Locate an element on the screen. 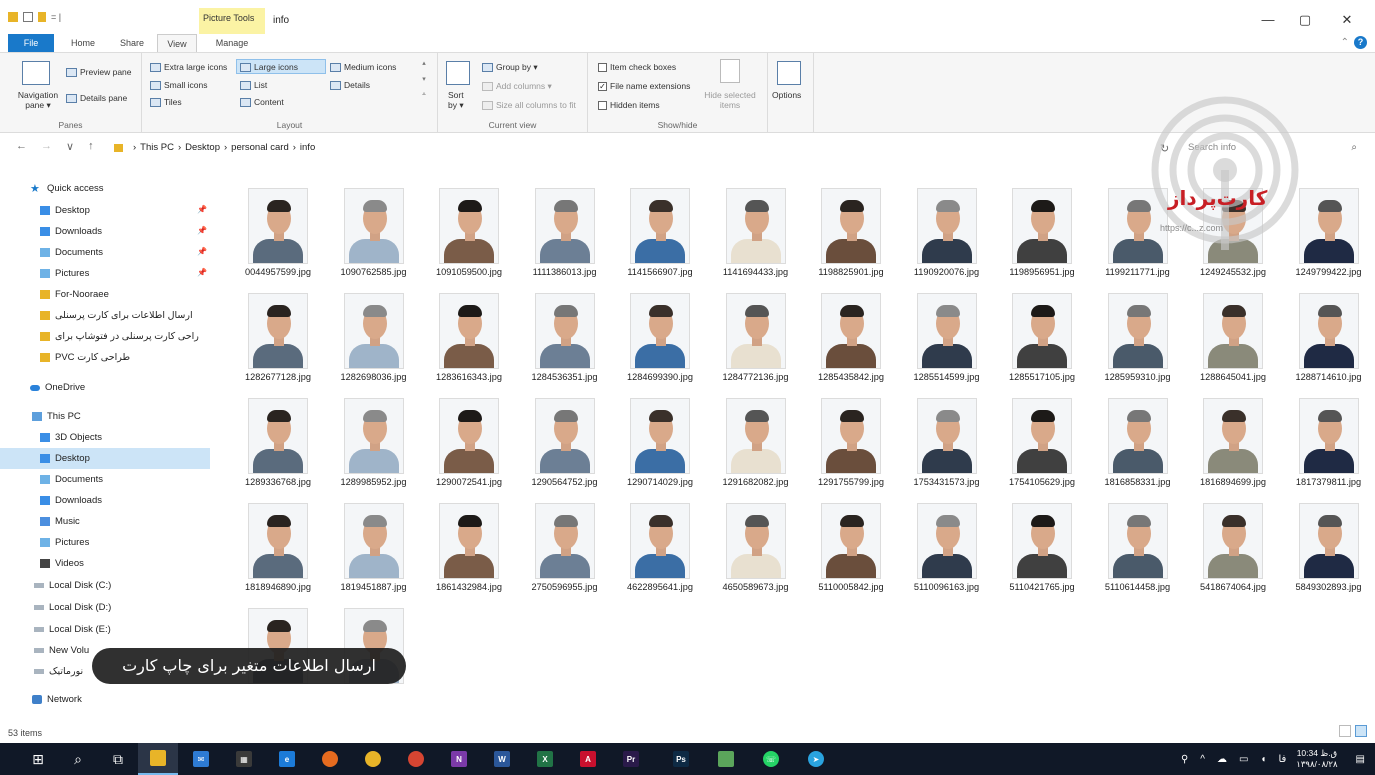  sort-by-icon is located at coordinates (458, 73).